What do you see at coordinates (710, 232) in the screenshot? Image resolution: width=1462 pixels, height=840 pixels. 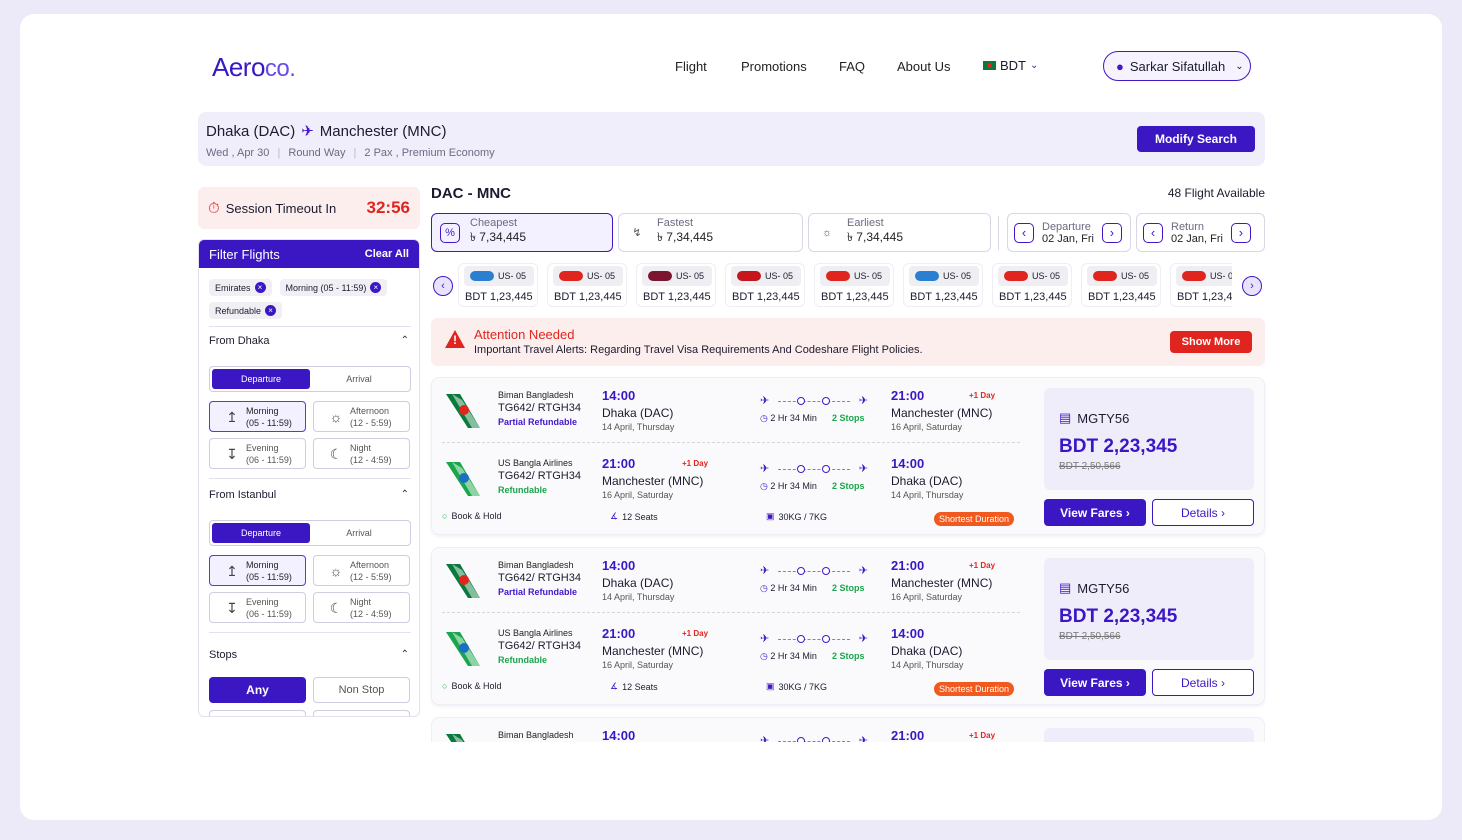 I see `sort-fastest: ↯ Fastest ৳ 7,34,445` at bounding box center [710, 232].